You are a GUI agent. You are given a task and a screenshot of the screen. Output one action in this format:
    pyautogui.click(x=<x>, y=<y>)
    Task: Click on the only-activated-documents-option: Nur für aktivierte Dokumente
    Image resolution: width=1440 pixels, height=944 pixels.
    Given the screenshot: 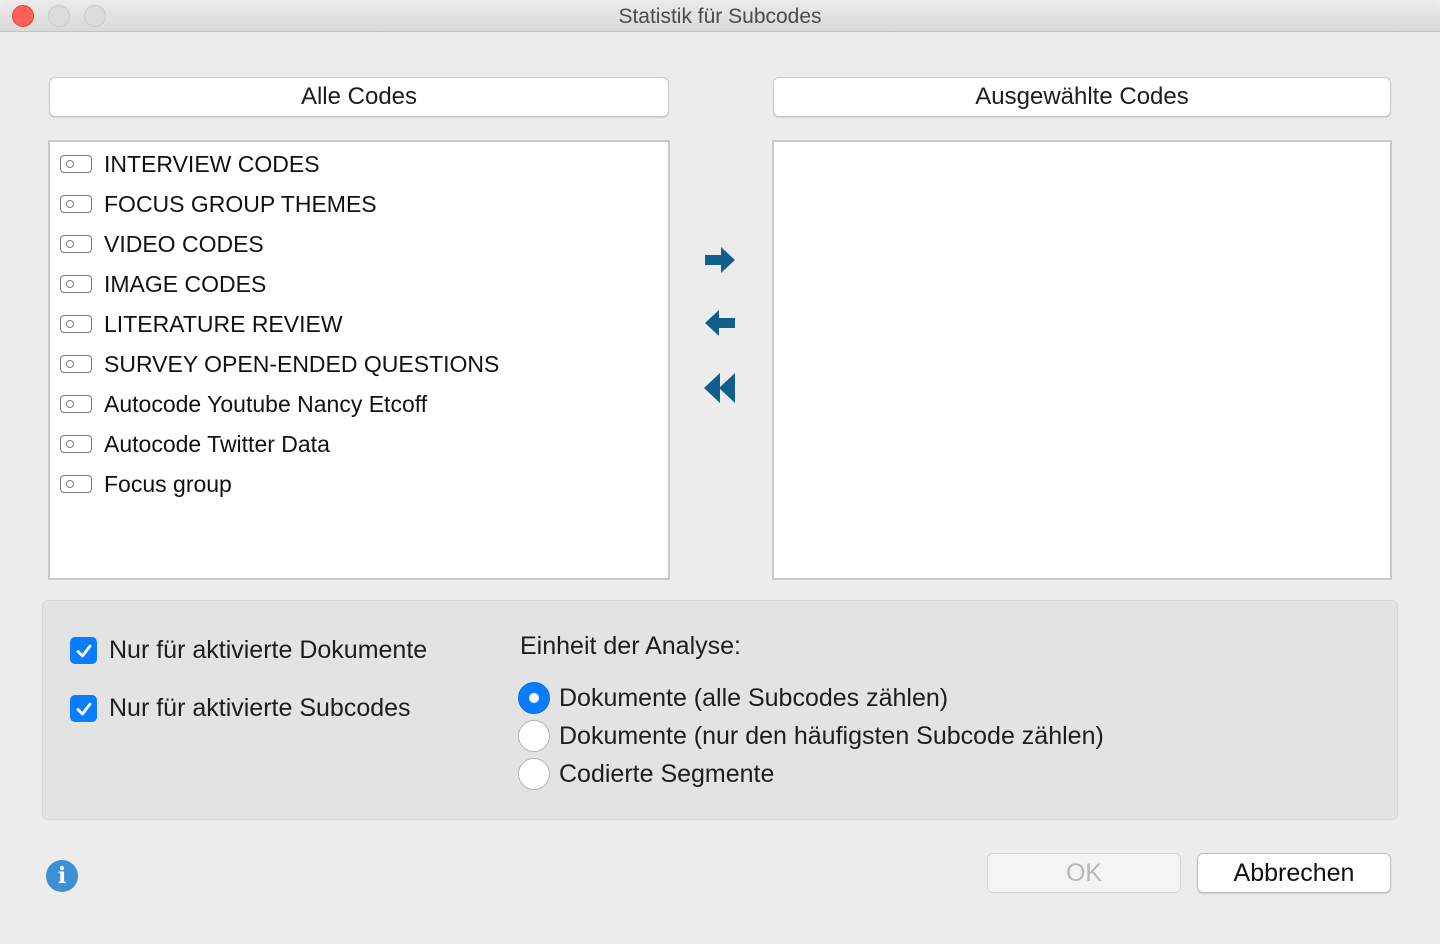 What is the action you would take?
    pyautogui.click(x=248, y=650)
    